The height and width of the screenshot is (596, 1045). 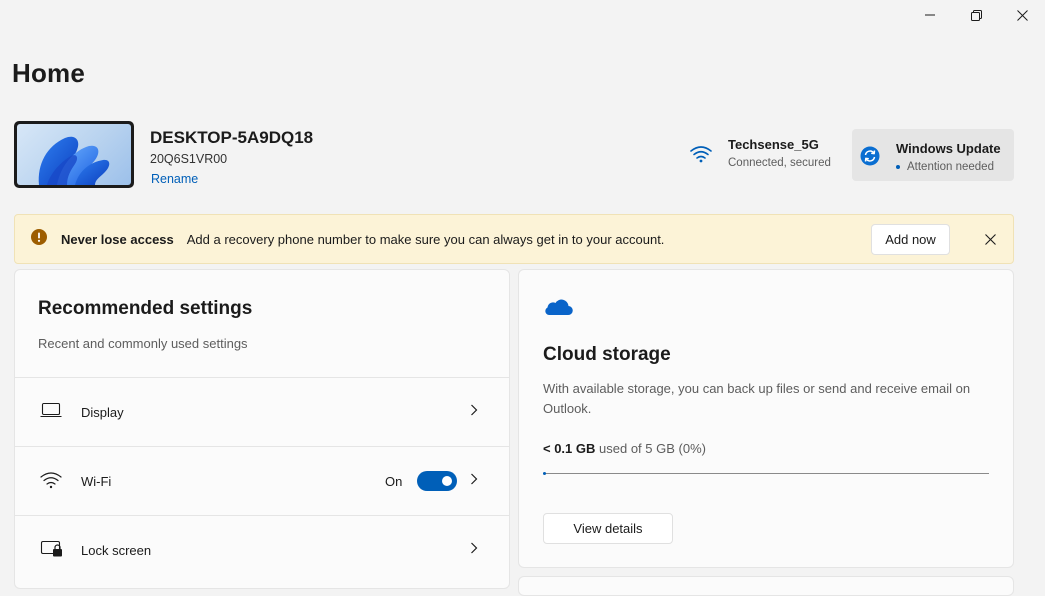 I want to click on setting-label: Wi-Fi, so click(x=96, y=481).